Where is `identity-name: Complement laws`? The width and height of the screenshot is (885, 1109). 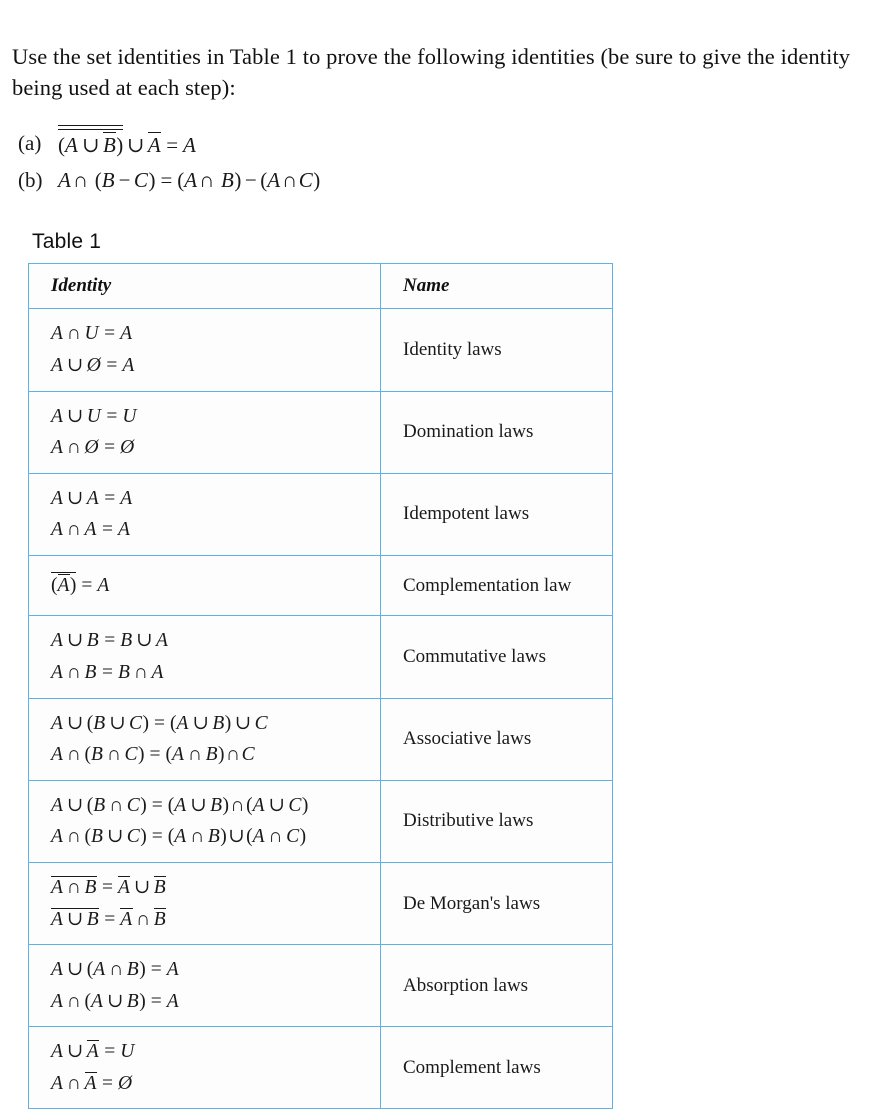 identity-name: Complement laws is located at coordinates (496, 1067).